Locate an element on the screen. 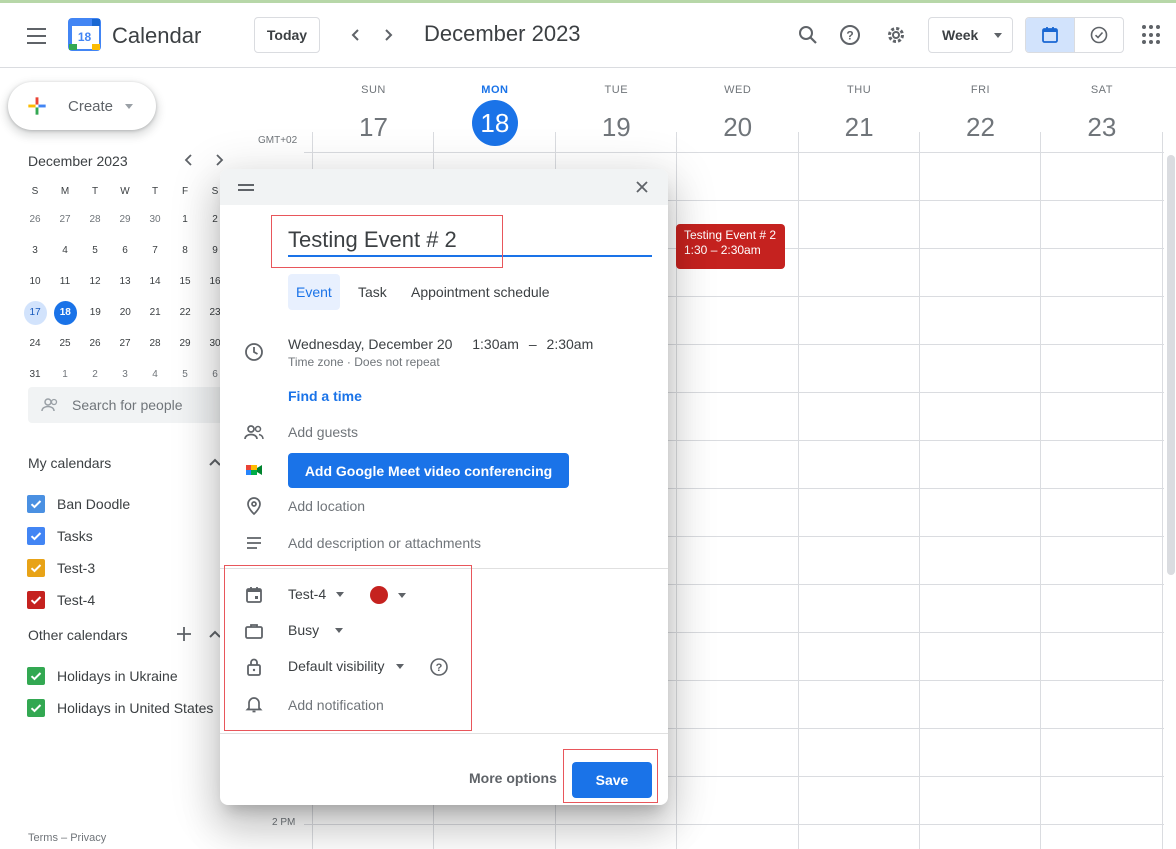  day-header: FRI 22 is located at coordinates (980, 117).